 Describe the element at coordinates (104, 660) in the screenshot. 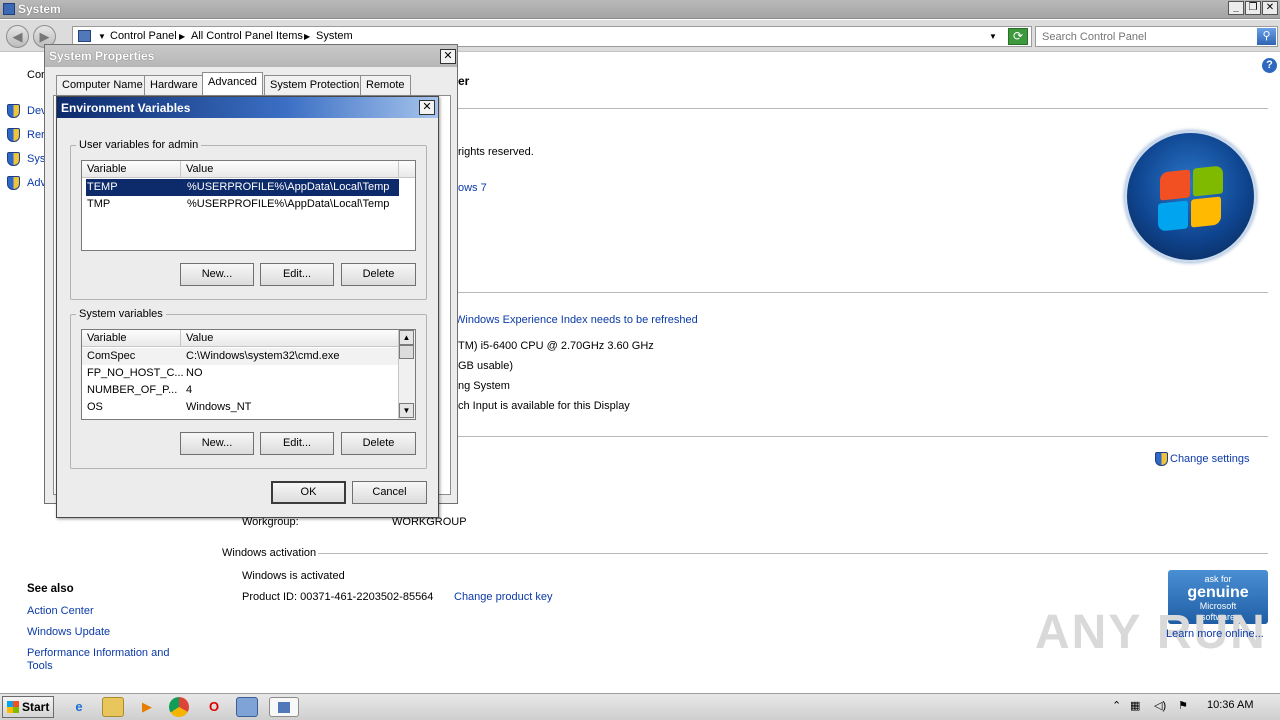

I see `performance-info-link: Performance Information and Tools` at that location.